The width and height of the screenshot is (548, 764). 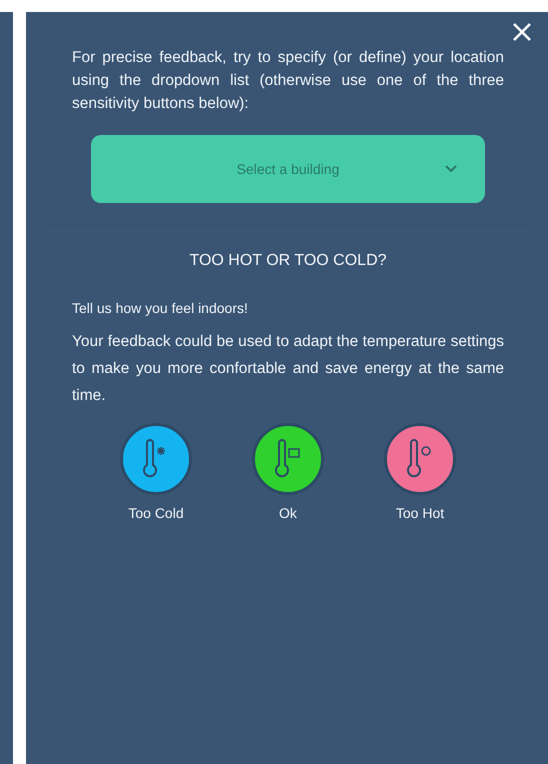 I want to click on building-dropdown: Select a building, so click(x=288, y=169).